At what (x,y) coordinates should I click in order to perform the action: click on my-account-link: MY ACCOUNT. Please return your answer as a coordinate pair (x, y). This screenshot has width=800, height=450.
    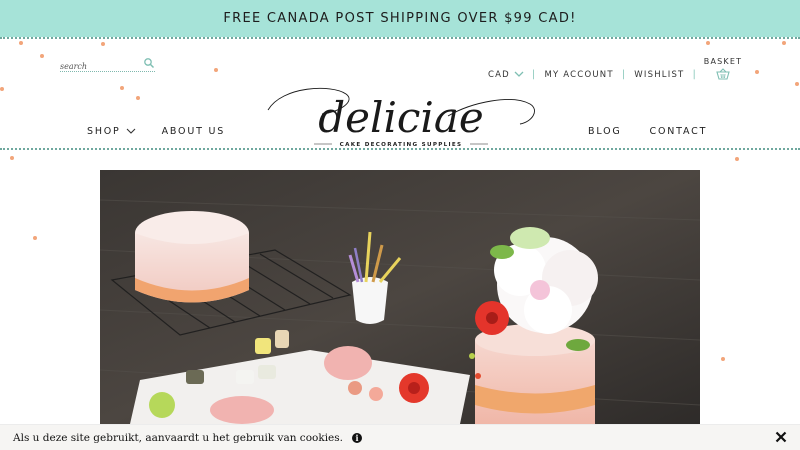
    Looking at the image, I should click on (578, 75).